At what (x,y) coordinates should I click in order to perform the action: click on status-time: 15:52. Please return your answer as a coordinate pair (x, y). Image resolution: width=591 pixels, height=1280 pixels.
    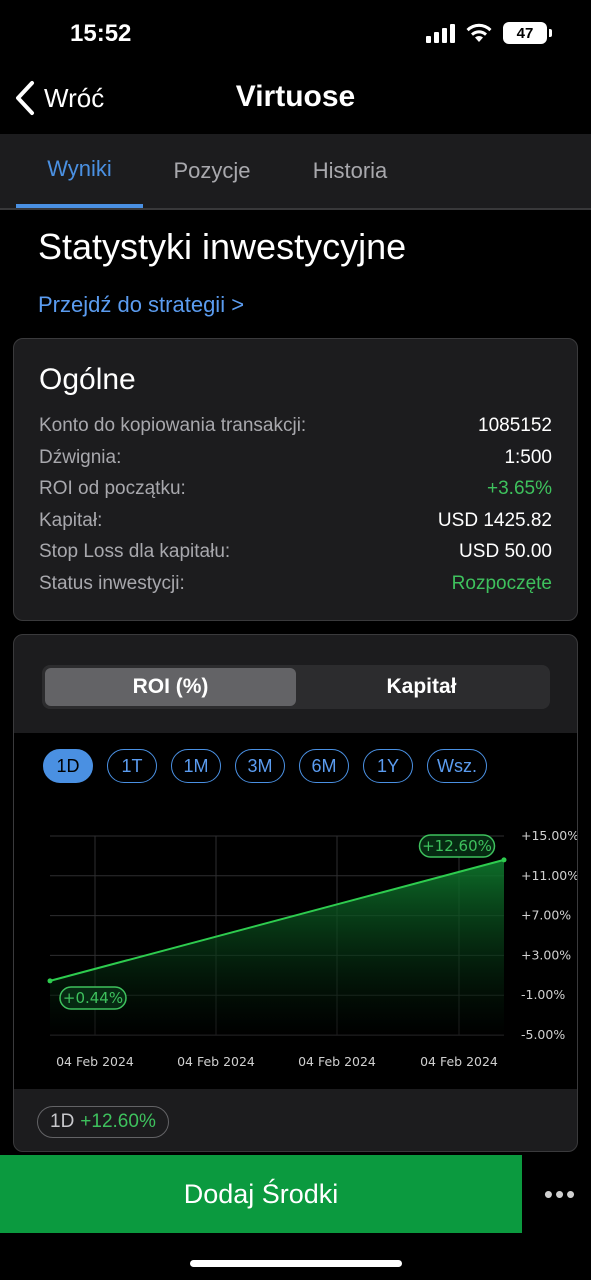
    Looking at the image, I should click on (101, 33).